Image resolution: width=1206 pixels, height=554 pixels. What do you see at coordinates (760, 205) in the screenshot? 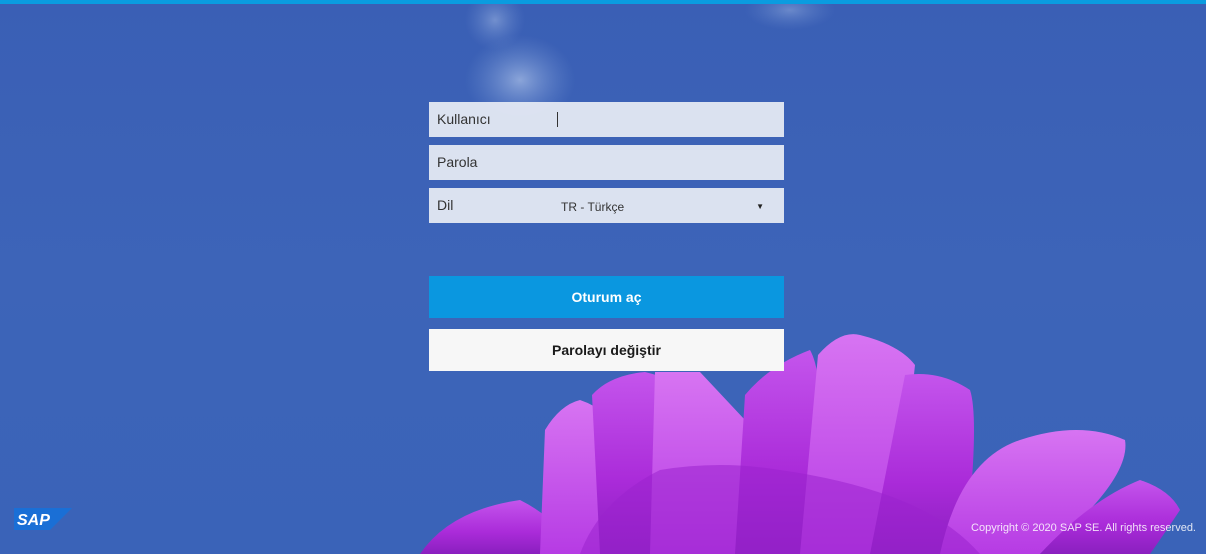
I see `dropdown-arrow-icon: ▼` at bounding box center [760, 205].